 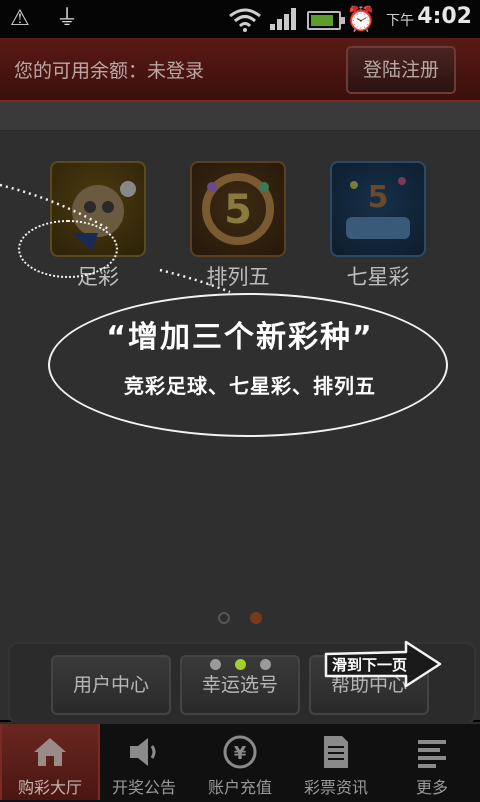 I want to click on highlight-ellipse, so click(x=68, y=249).